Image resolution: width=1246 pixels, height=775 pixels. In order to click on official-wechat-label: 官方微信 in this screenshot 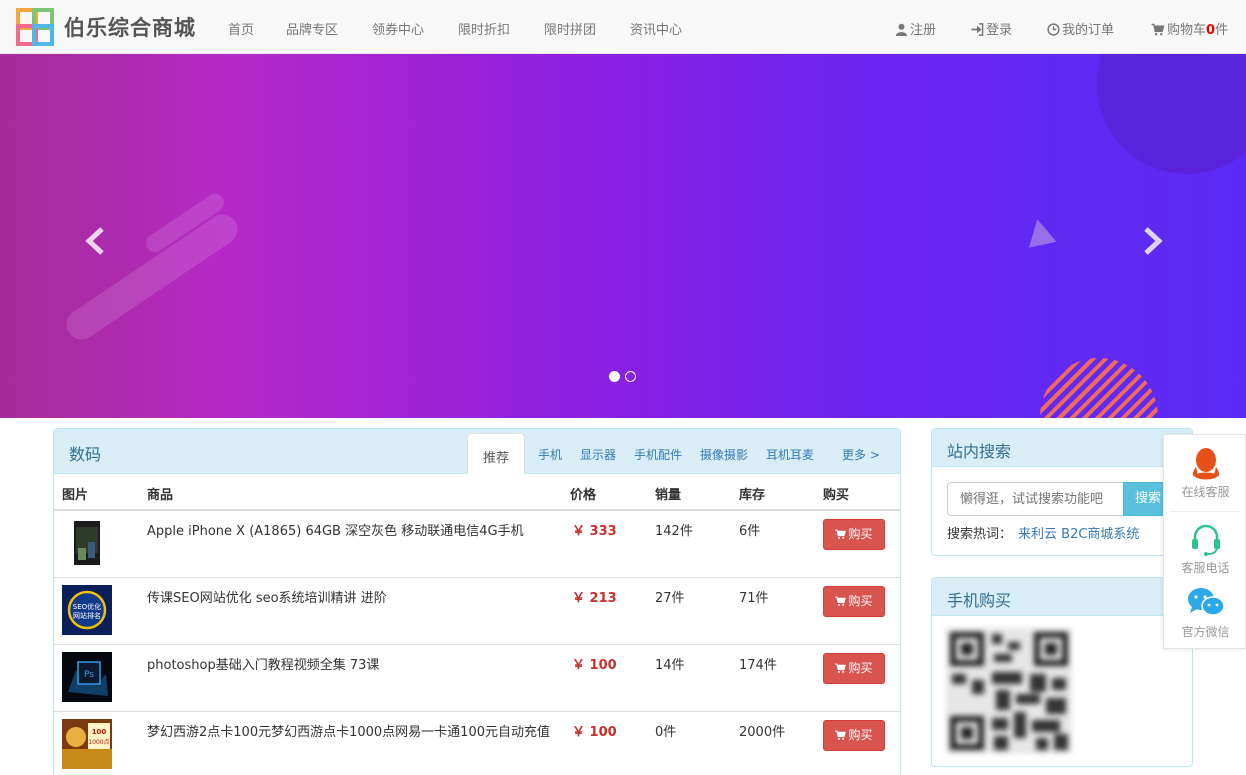, I will do `click(1205, 632)`.